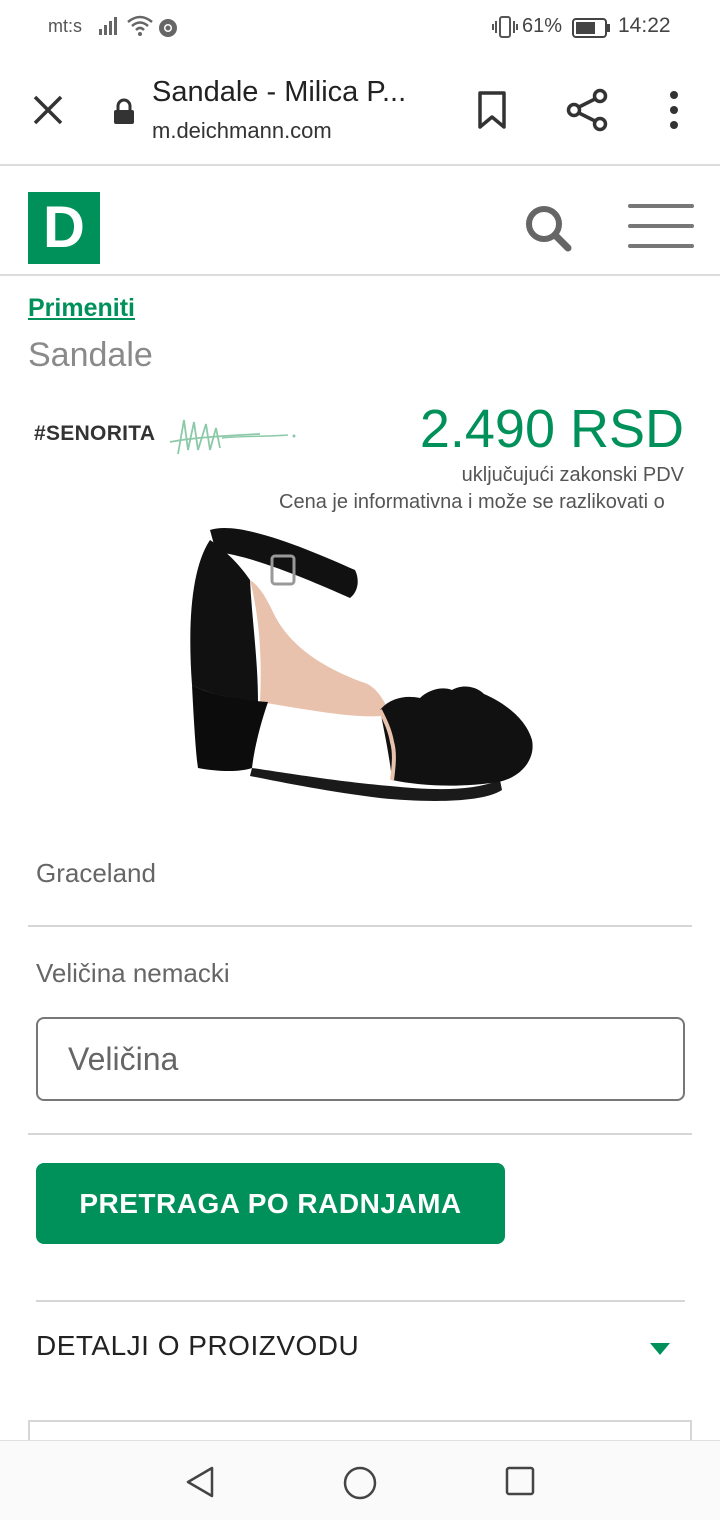 The height and width of the screenshot is (1520, 720). What do you see at coordinates (548, 230) in the screenshot?
I see `search-icon` at bounding box center [548, 230].